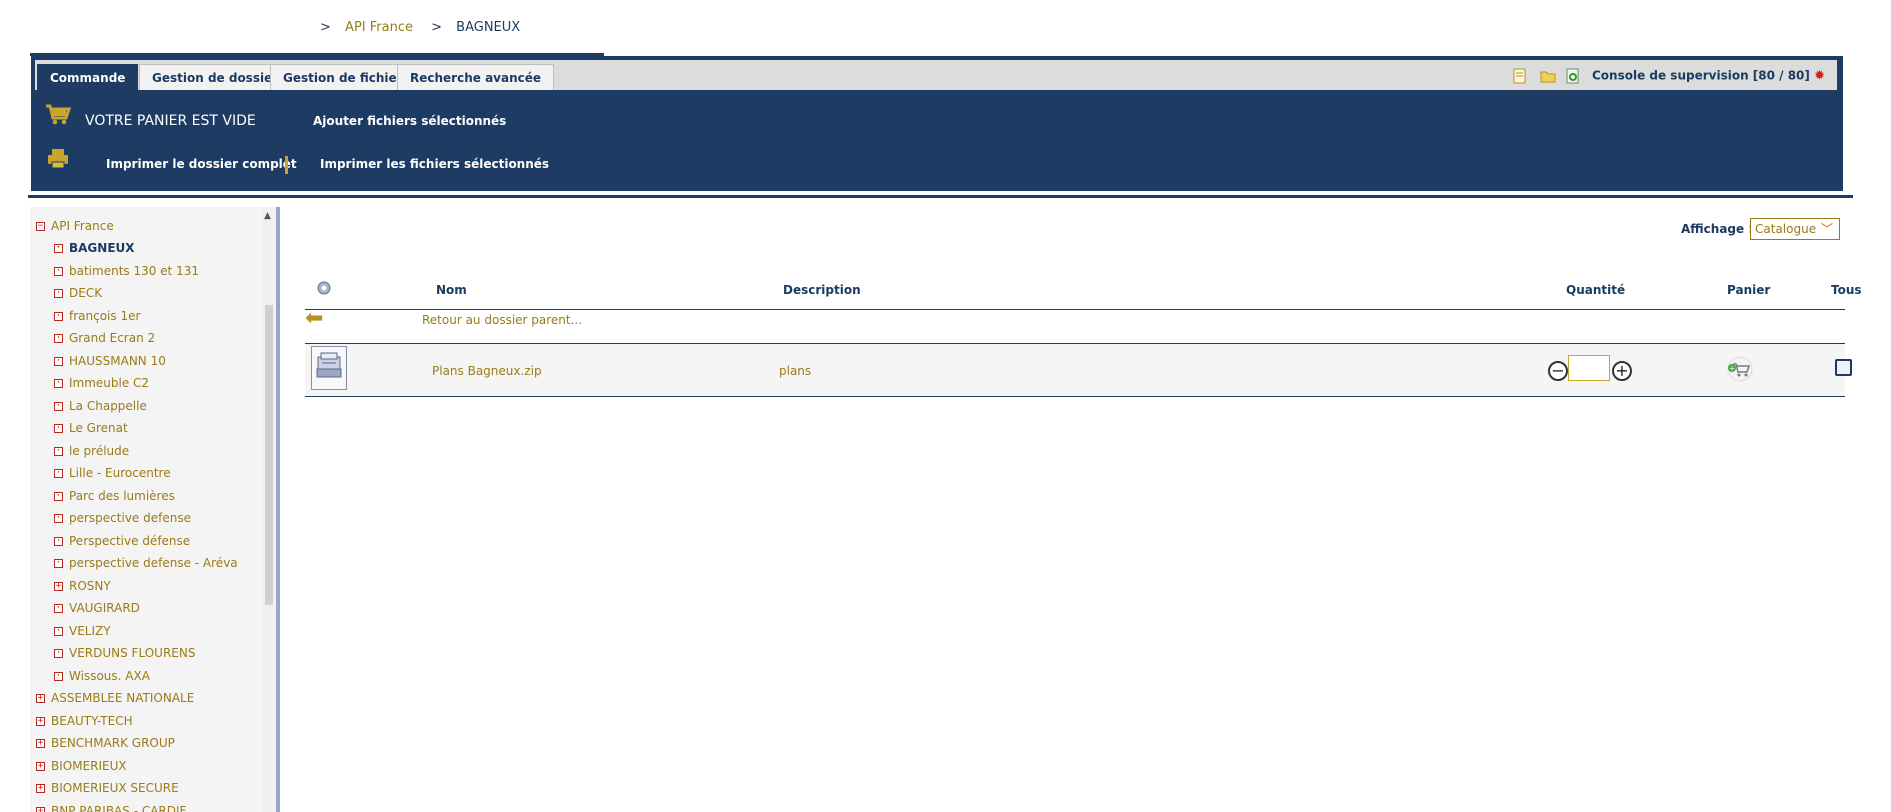 The image size is (1891, 812). What do you see at coordinates (488, 27) in the screenshot?
I see `breadcrumb-current: BAGNEUX` at bounding box center [488, 27].